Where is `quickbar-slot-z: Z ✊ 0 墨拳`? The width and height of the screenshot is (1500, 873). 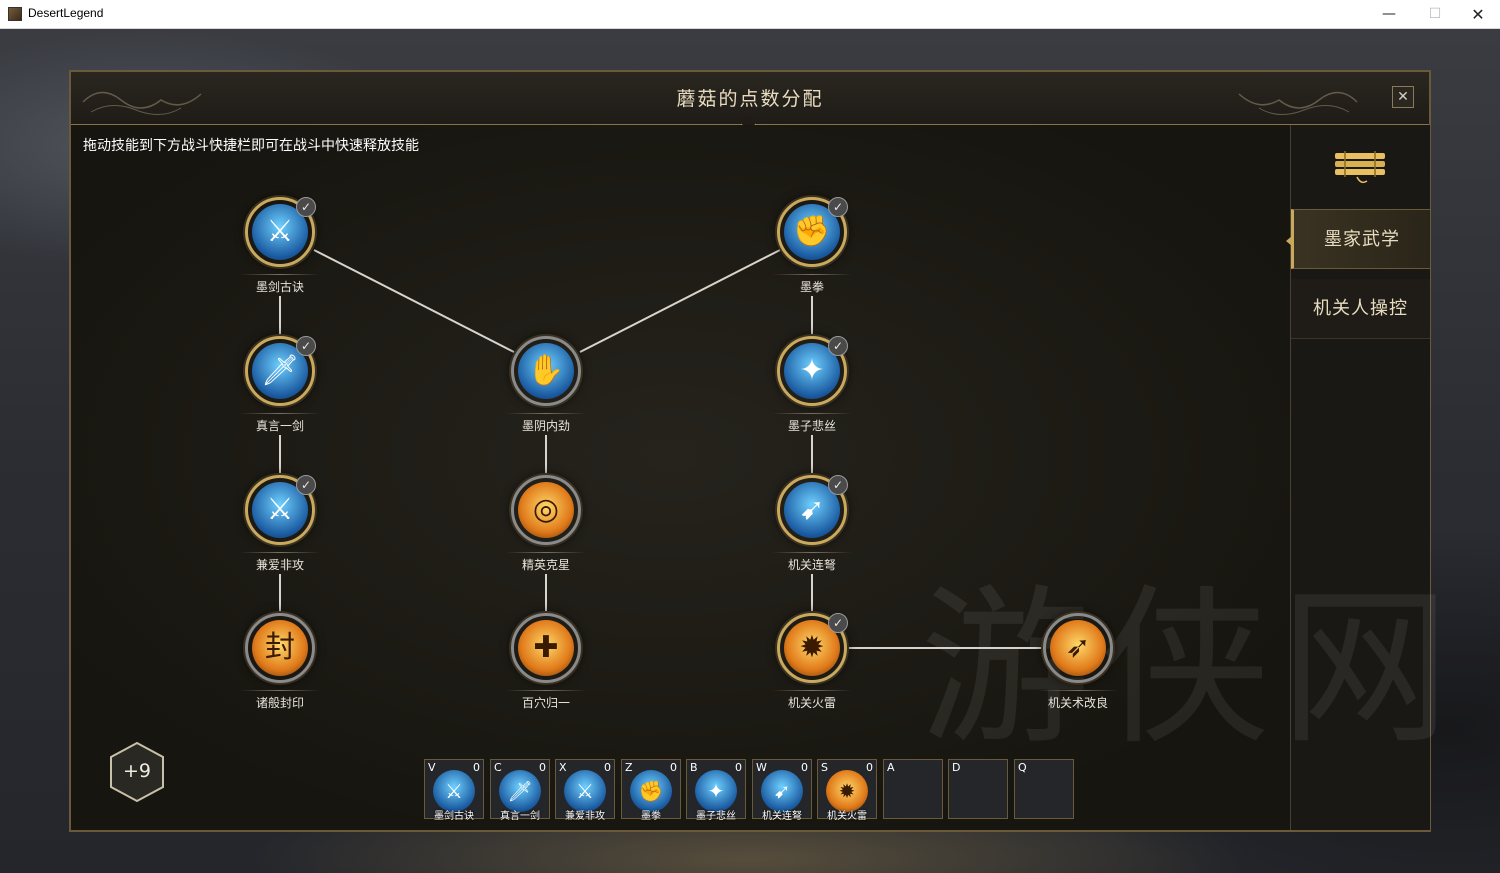 quickbar-slot-z: Z ✊ 0 墨拳 is located at coordinates (651, 790).